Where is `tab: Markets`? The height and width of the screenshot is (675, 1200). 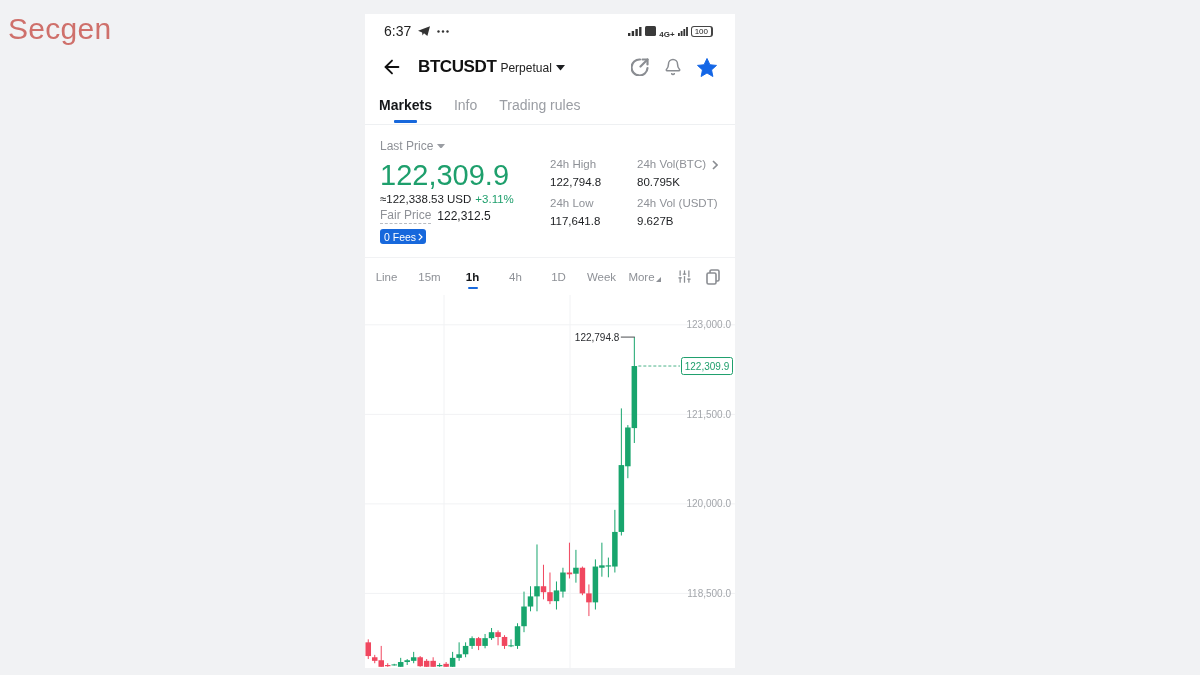
tab: Markets is located at coordinates (405, 105).